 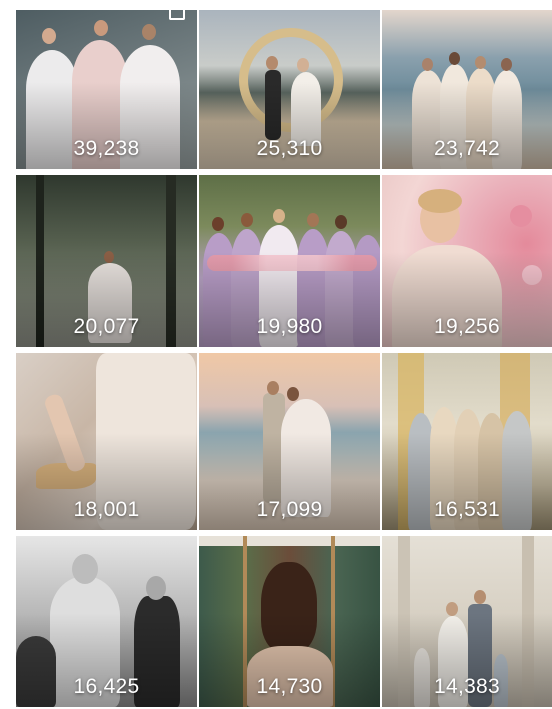 What do you see at coordinates (106, 686) in the screenshot?
I see `view-count: 16,425` at bounding box center [106, 686].